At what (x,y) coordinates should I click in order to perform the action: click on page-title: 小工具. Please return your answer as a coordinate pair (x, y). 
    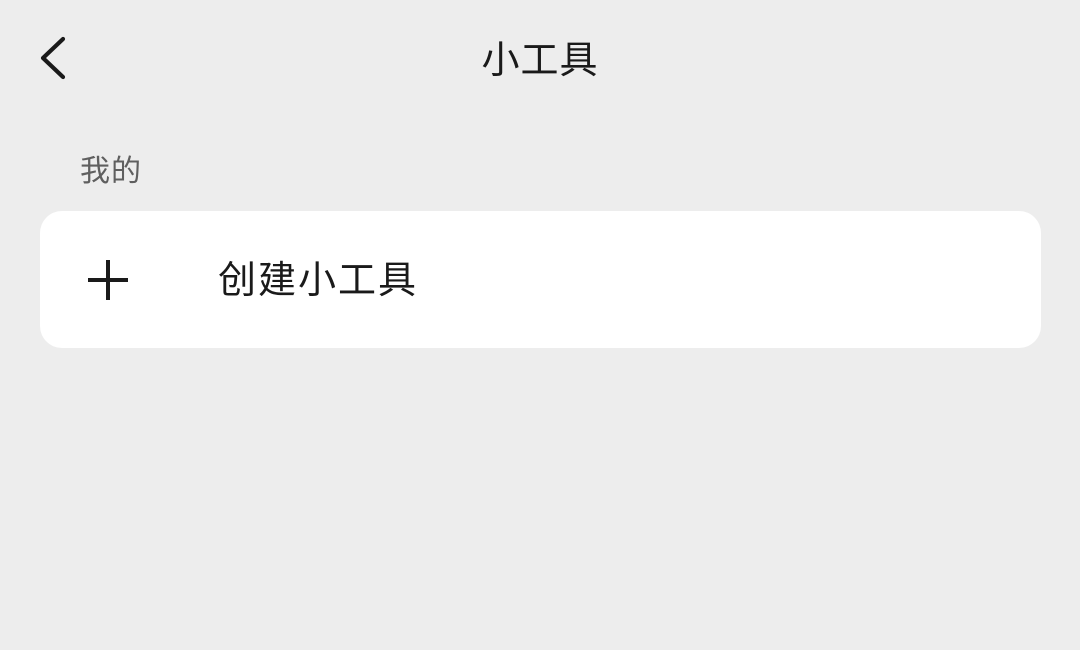
    Looking at the image, I should click on (540, 60).